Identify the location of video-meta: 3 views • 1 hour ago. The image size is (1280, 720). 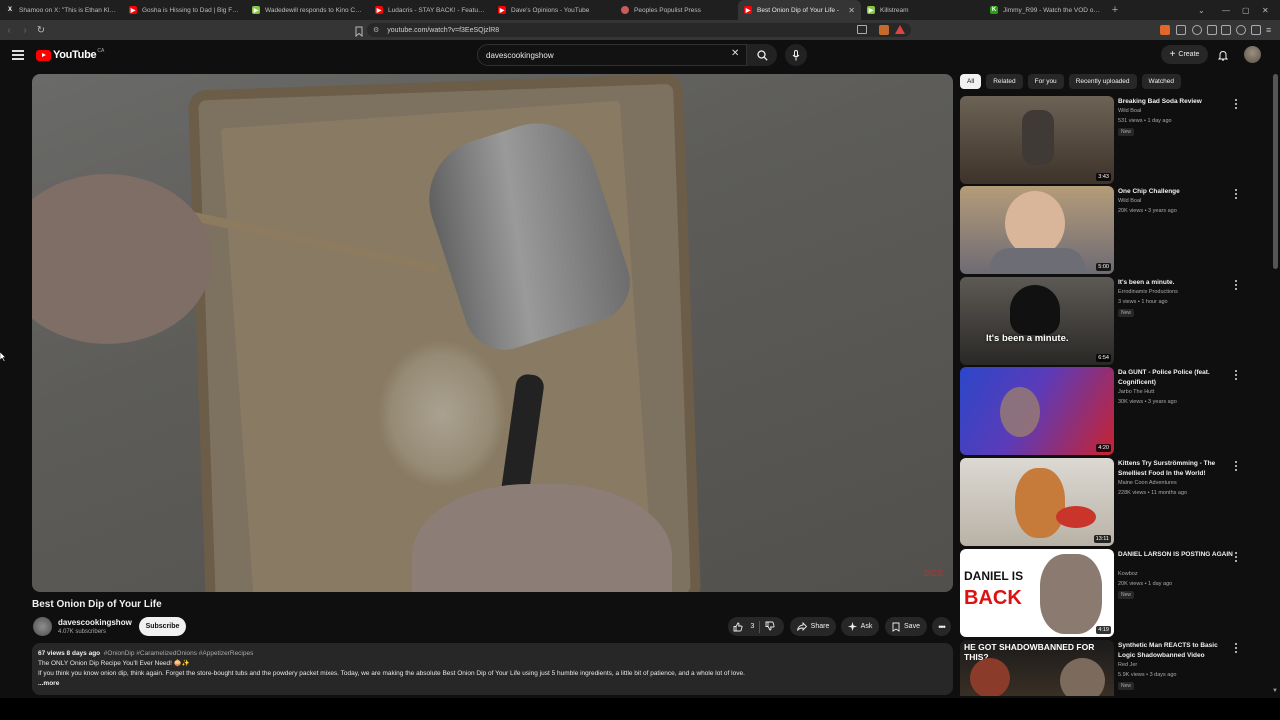
(1143, 302).